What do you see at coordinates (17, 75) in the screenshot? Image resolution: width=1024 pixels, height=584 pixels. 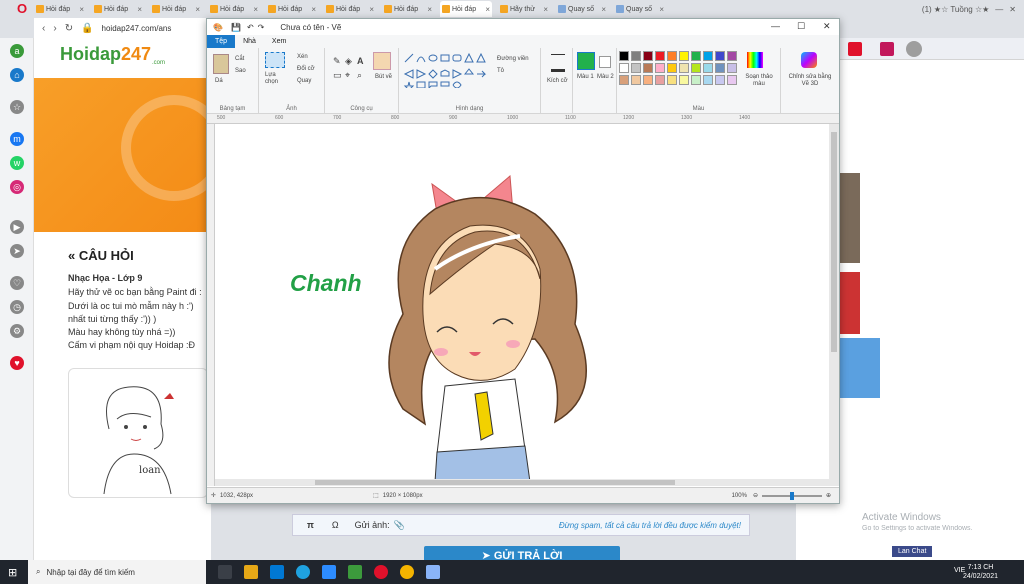 I see `home-icon: ⌂` at bounding box center [17, 75].